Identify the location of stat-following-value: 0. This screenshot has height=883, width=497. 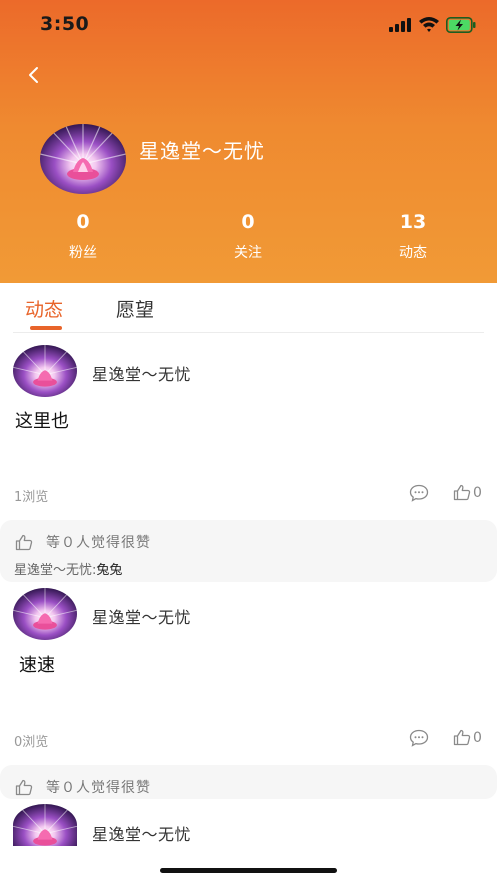
(248, 222).